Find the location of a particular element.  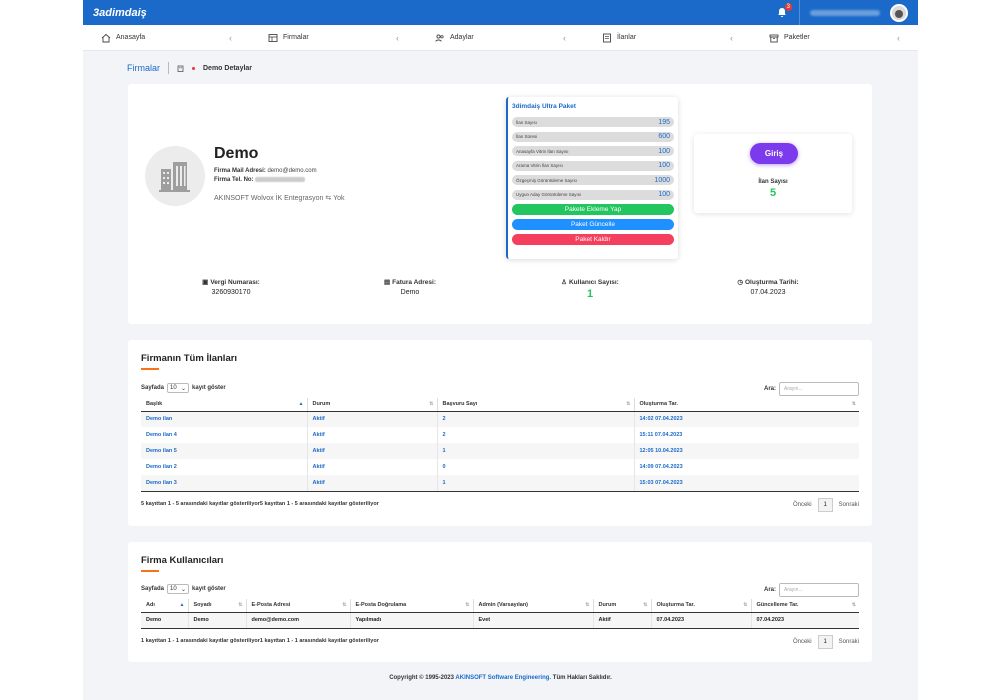

package-title: 3dimdaiş Ultra Paket is located at coordinates (544, 106).